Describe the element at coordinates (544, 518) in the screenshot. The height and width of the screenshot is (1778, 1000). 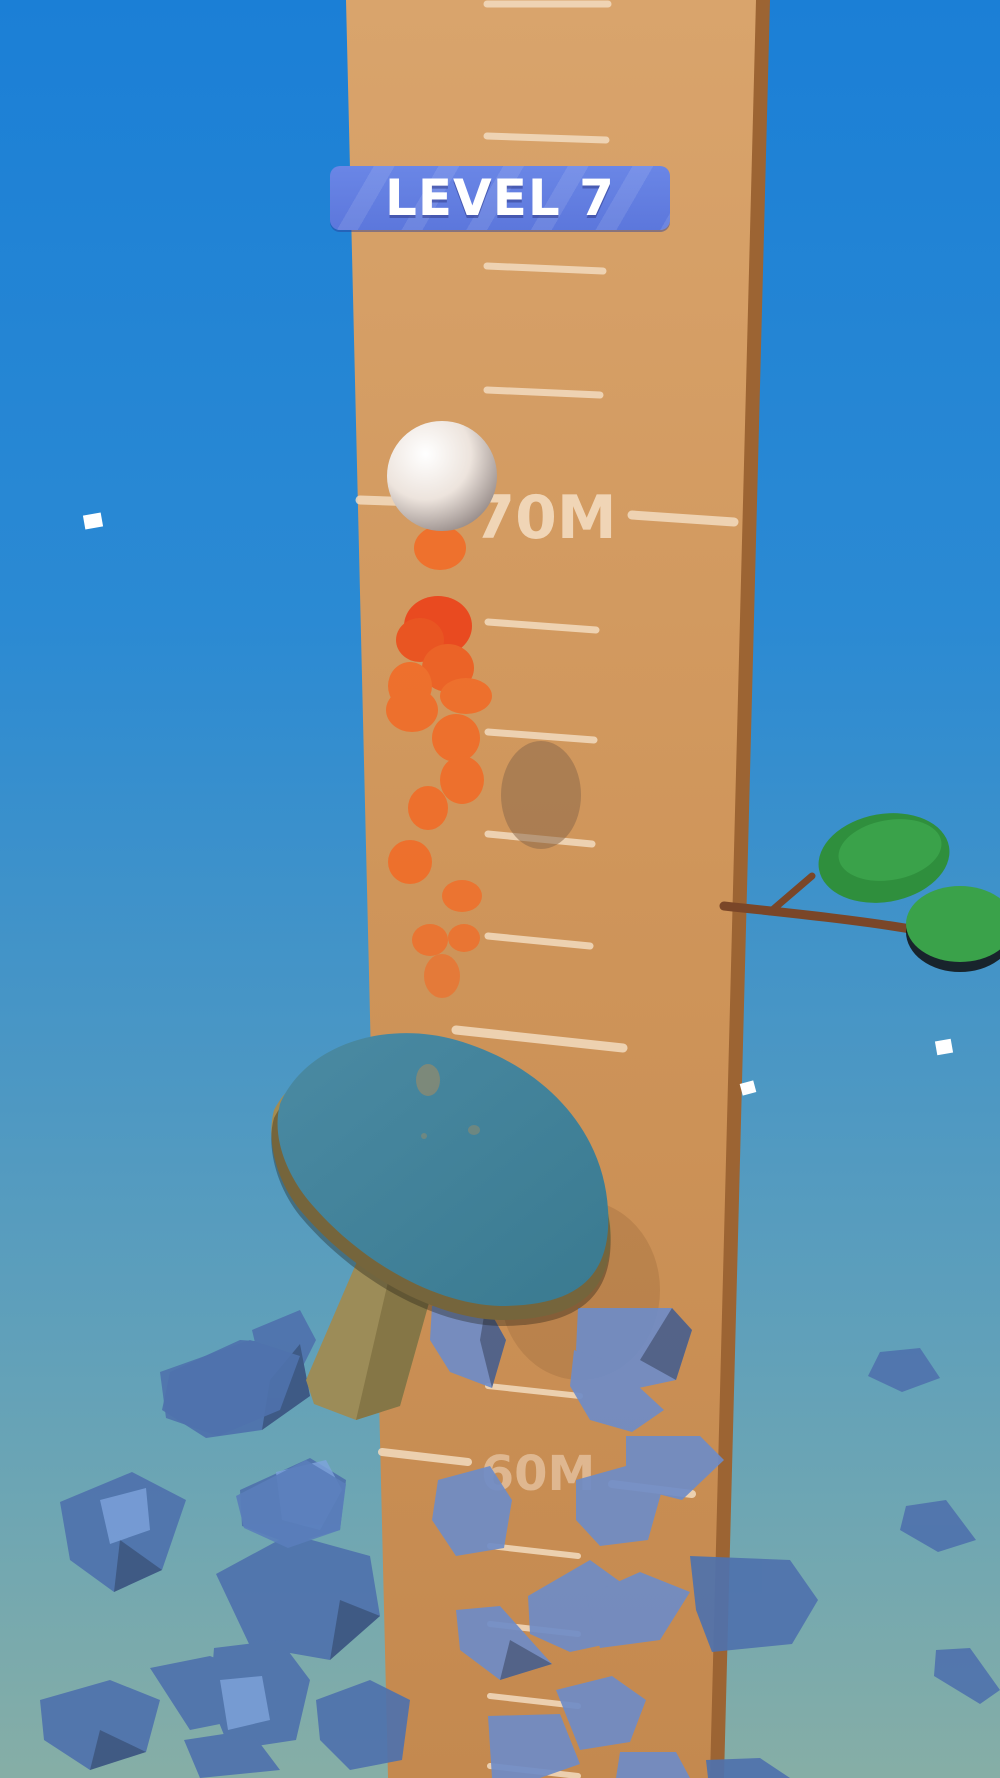
I see `height-marker-70m: 70M` at that location.